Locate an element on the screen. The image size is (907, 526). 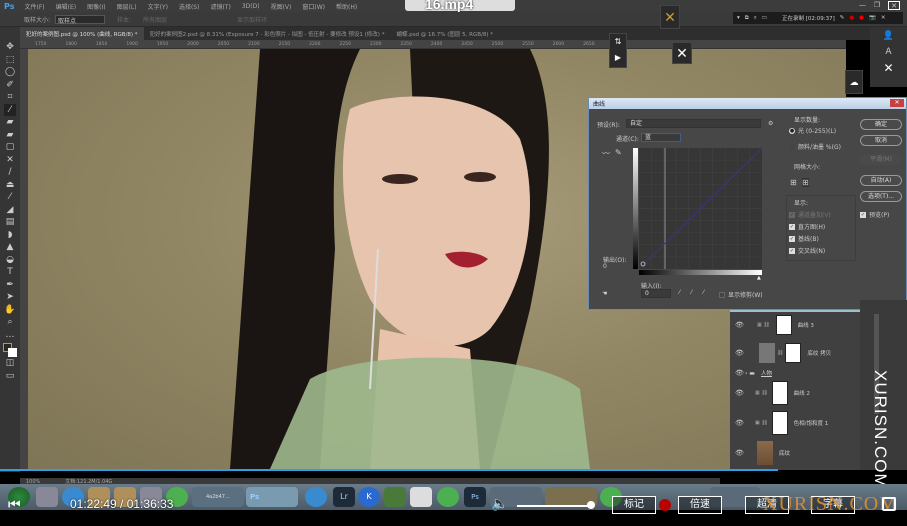
layer-row: 👁 ⛓ 底纹 拷贝 is located at coordinates (795, 353).